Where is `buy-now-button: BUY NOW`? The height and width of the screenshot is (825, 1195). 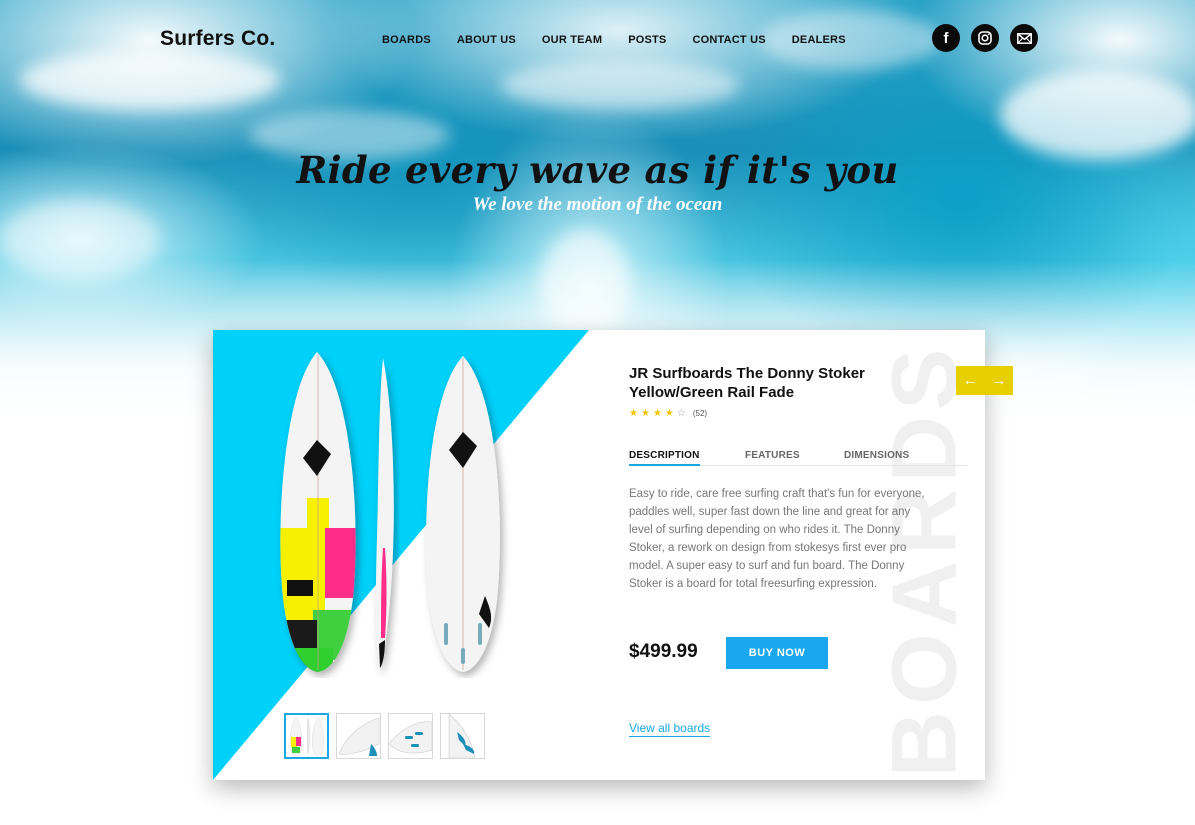 buy-now-button: BUY NOW is located at coordinates (777, 653).